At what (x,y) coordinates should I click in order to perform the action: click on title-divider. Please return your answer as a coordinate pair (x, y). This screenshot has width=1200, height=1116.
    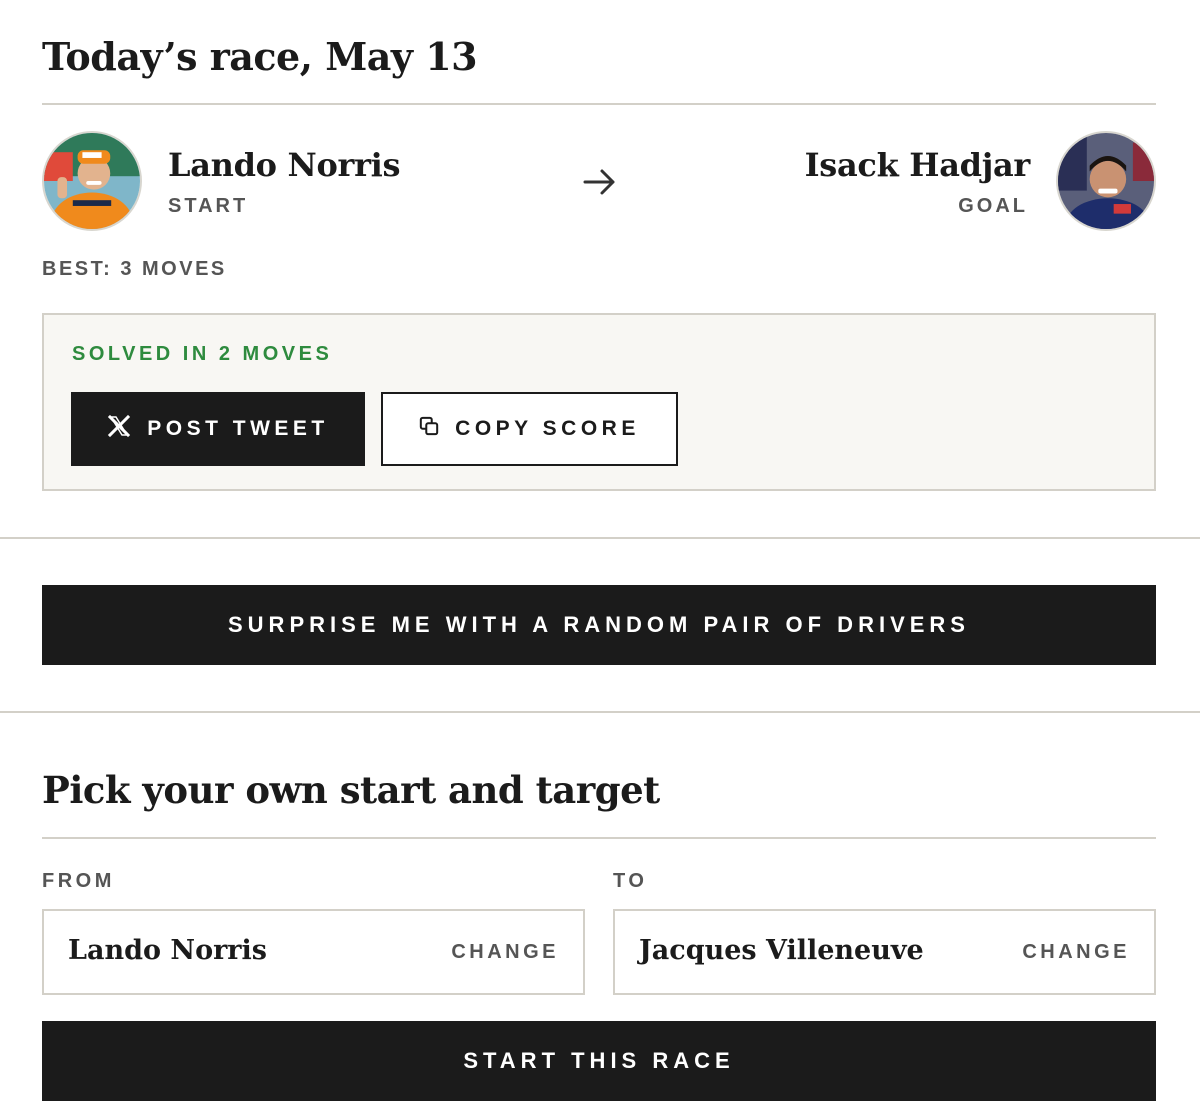
    Looking at the image, I should click on (599, 104).